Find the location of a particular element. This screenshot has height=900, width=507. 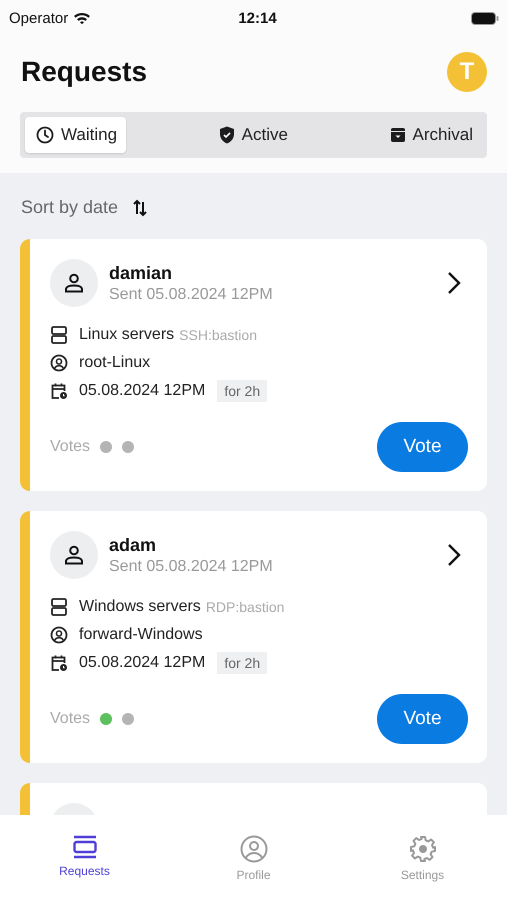

user-name: adam is located at coordinates (133, 545).